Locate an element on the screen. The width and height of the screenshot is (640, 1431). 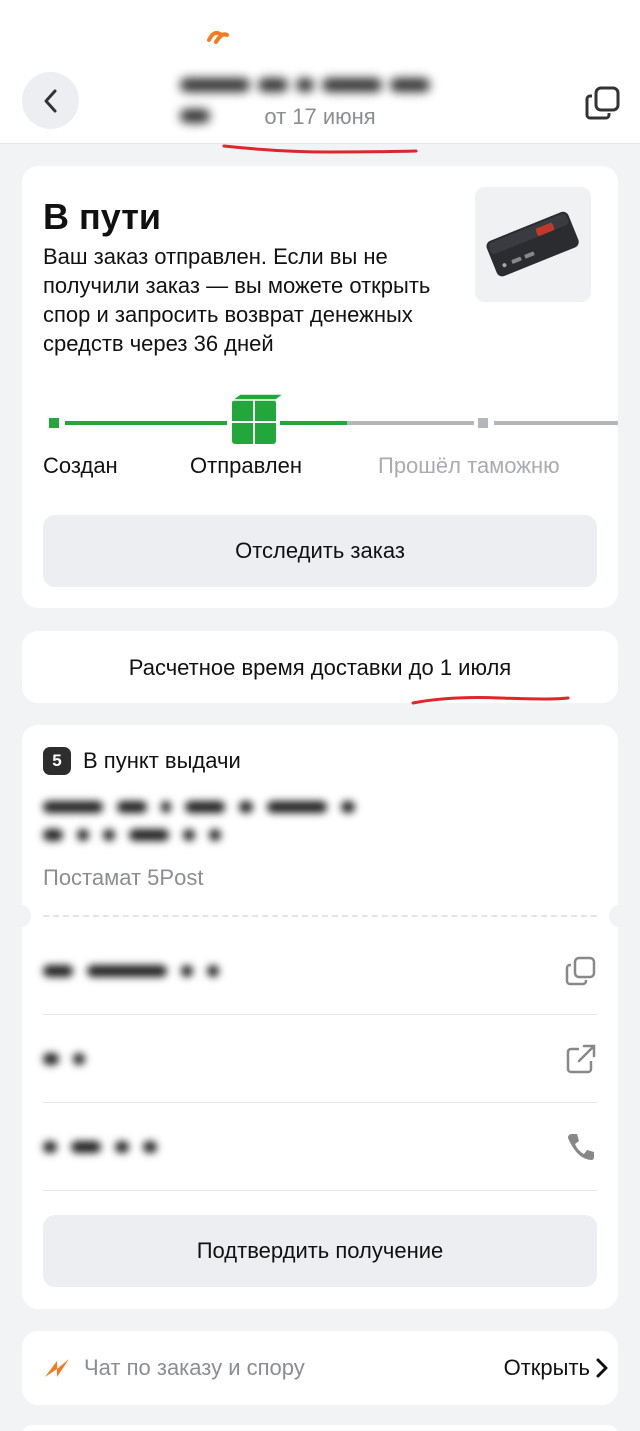
stage-created: Создан is located at coordinates (80, 465).